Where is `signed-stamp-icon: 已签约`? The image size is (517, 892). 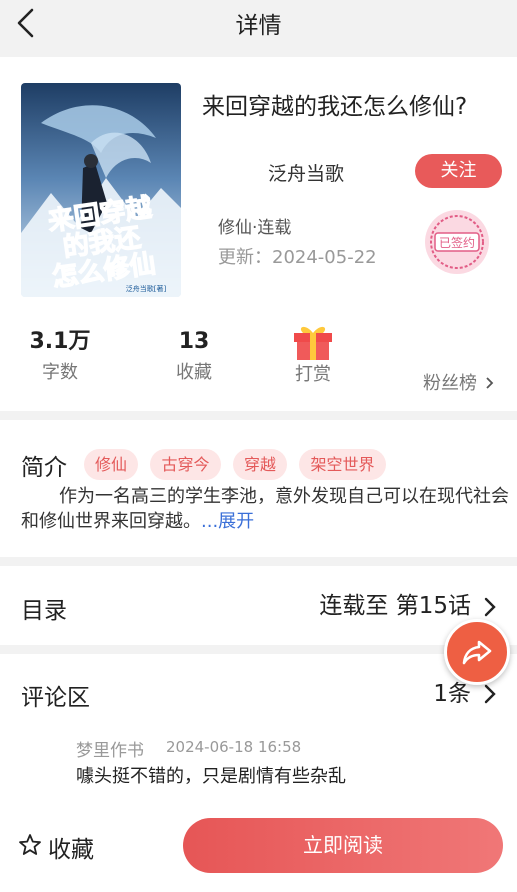 signed-stamp-icon: 已签约 is located at coordinates (457, 242).